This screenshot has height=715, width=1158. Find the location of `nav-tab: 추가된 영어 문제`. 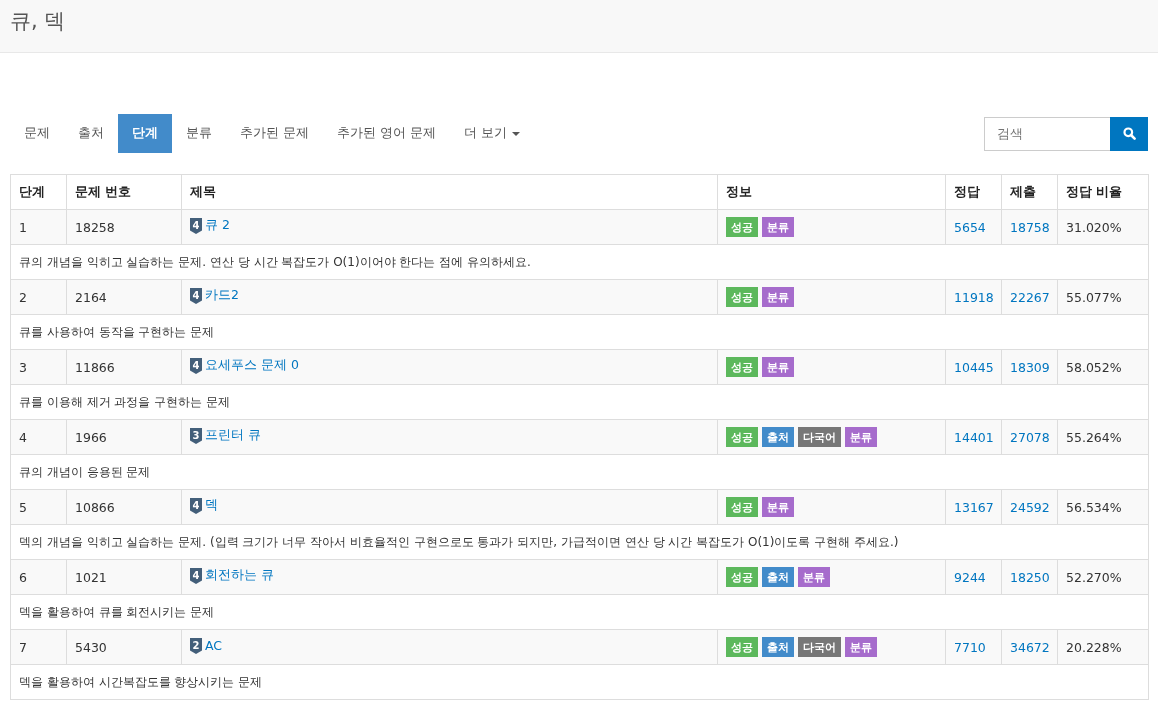

nav-tab: 추가된 영어 문제 is located at coordinates (386, 133).